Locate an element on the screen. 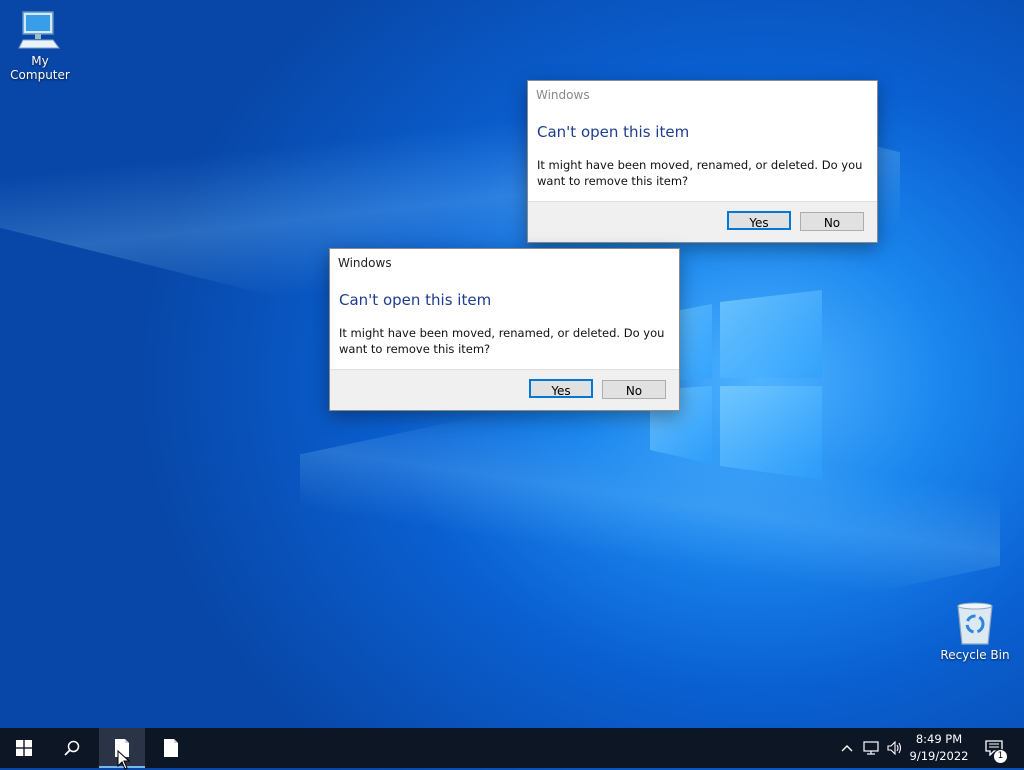 This screenshot has width=1024, height=770. notification-badge: 1 is located at coordinates (1000, 756).